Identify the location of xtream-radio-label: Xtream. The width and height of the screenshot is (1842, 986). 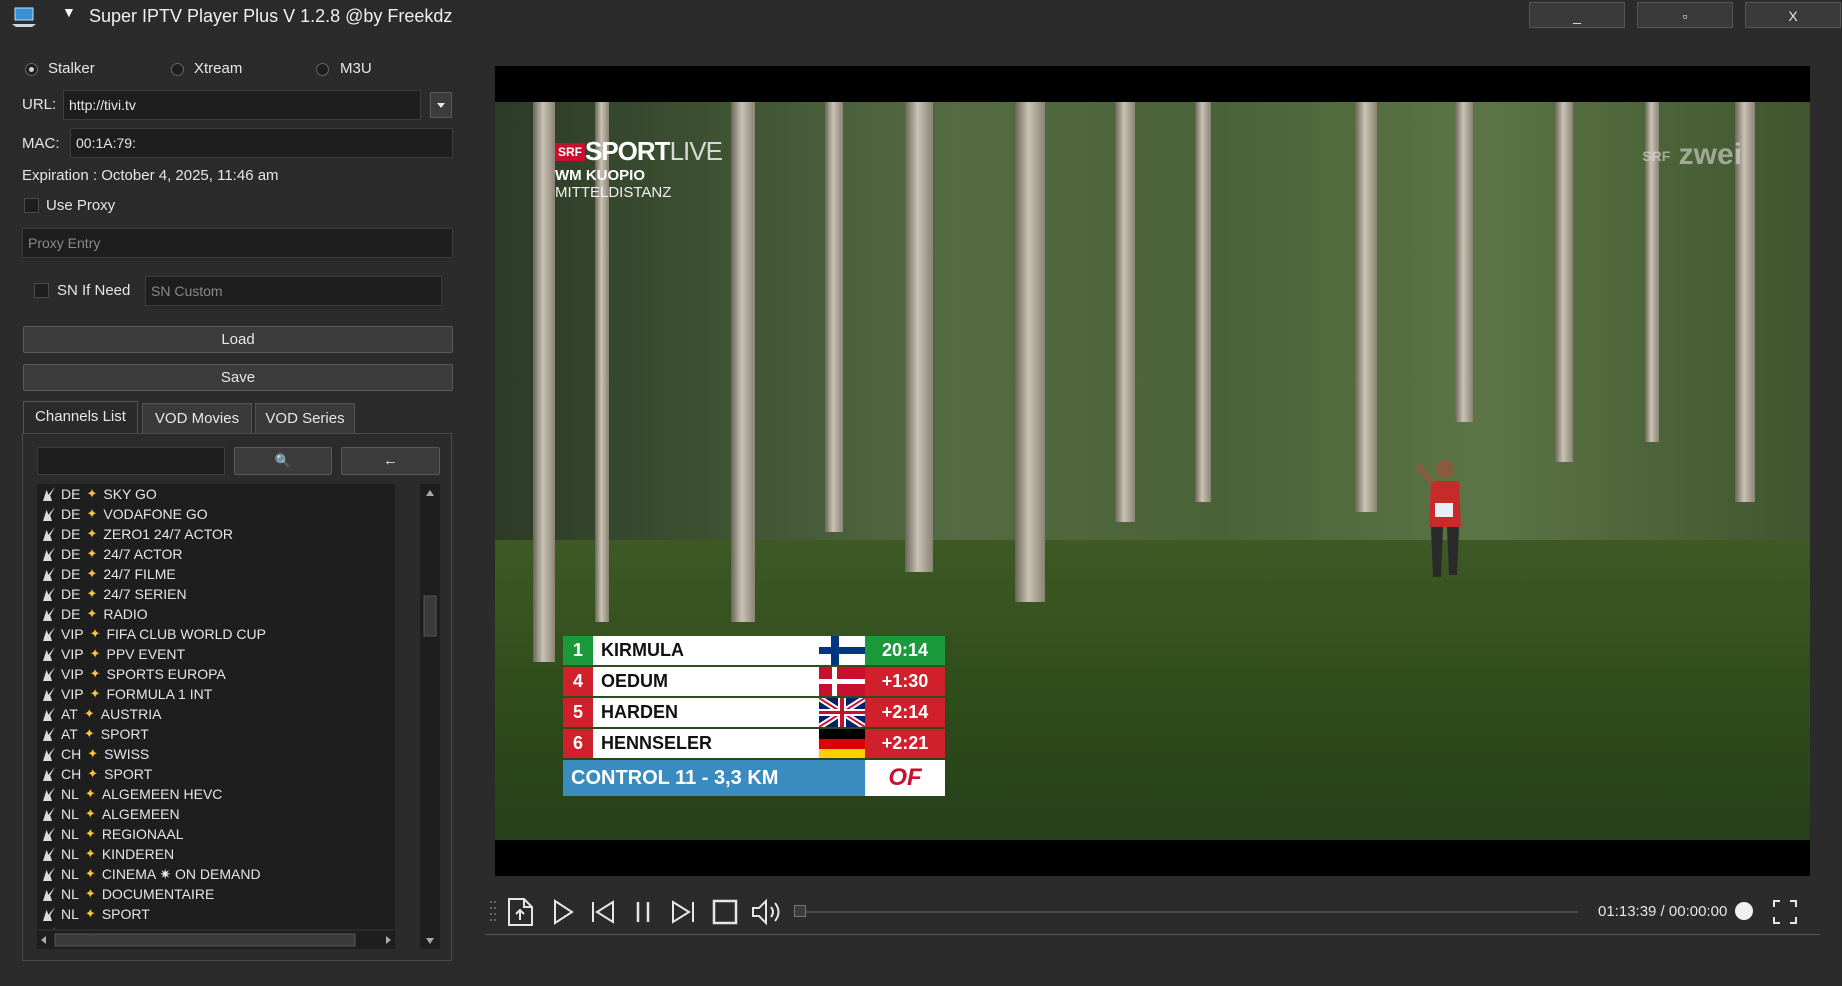
(218, 68).